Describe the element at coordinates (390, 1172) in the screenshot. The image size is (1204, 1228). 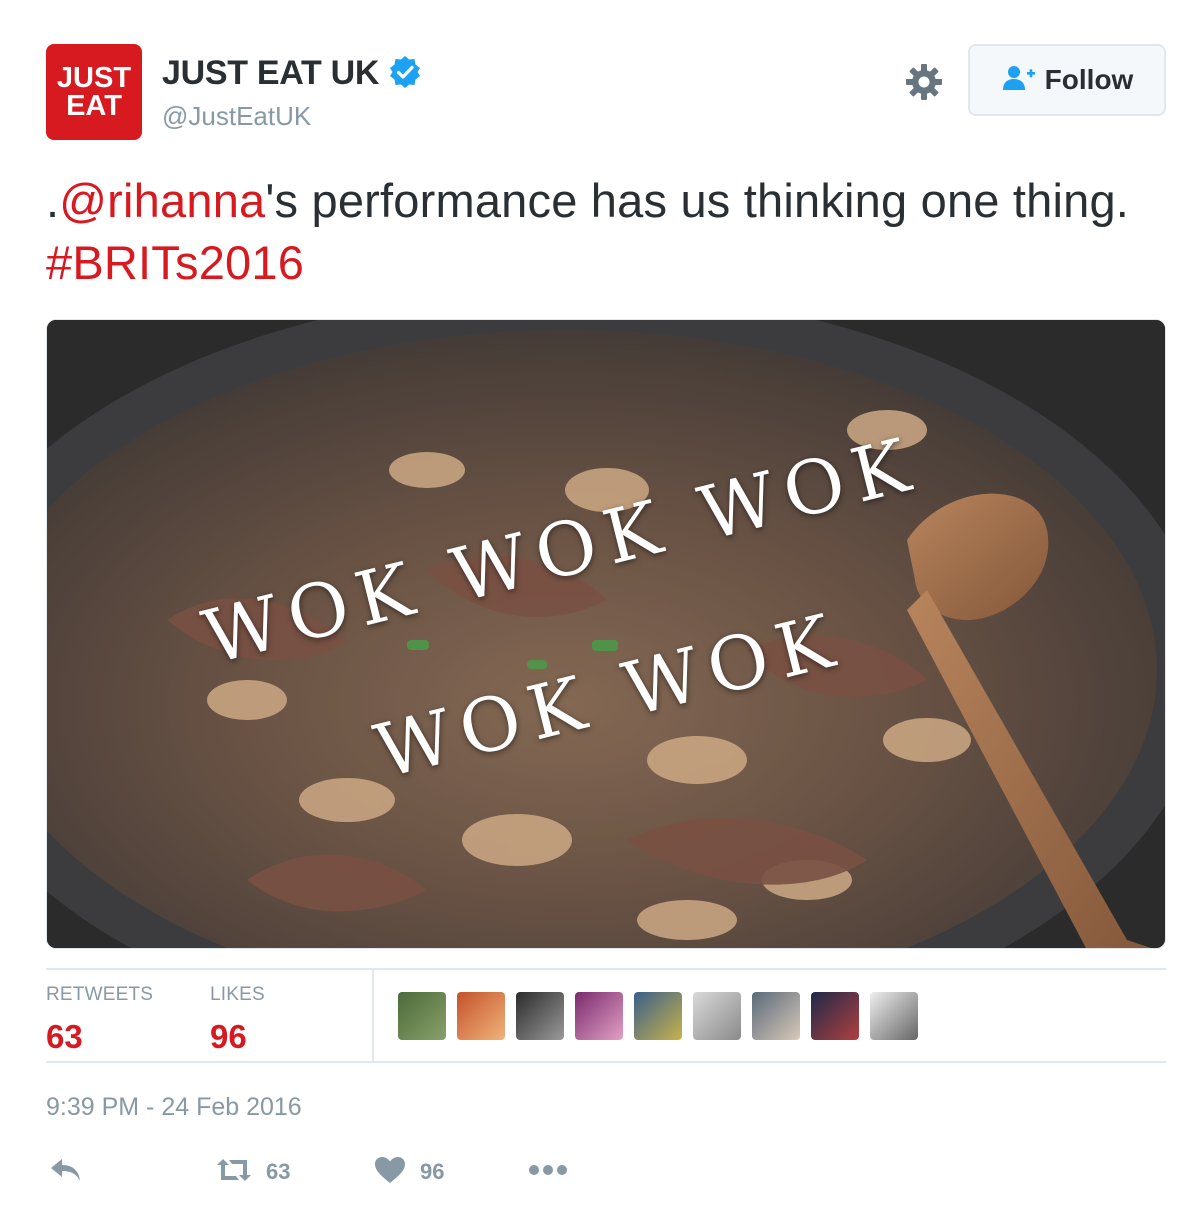
I see `heart-icon` at that location.